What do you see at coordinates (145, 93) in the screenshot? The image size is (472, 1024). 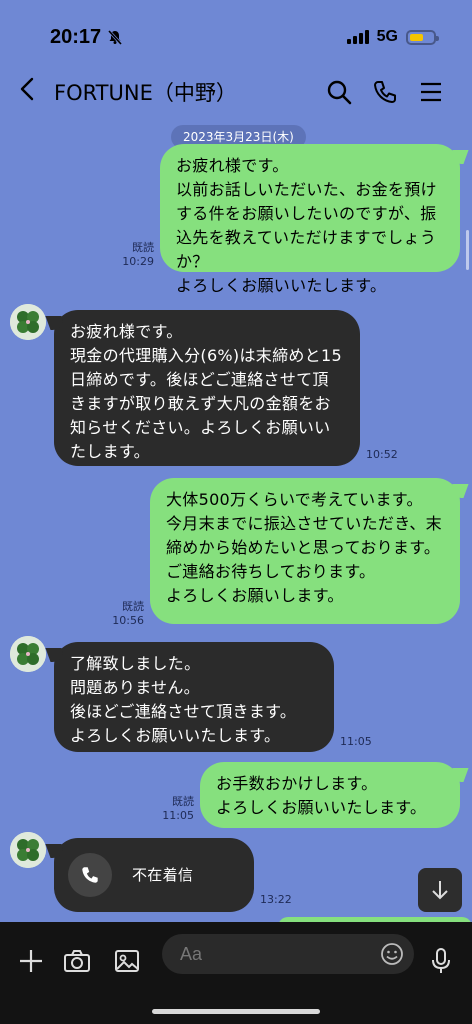 I see `chat-title: FORTUNE（中野）` at bounding box center [145, 93].